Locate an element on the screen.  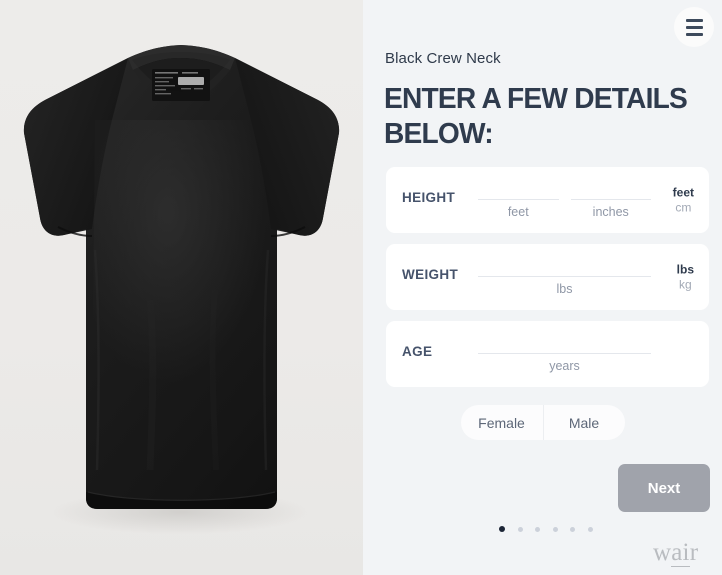
height-inches-field: inches is located at coordinates (610, 200).